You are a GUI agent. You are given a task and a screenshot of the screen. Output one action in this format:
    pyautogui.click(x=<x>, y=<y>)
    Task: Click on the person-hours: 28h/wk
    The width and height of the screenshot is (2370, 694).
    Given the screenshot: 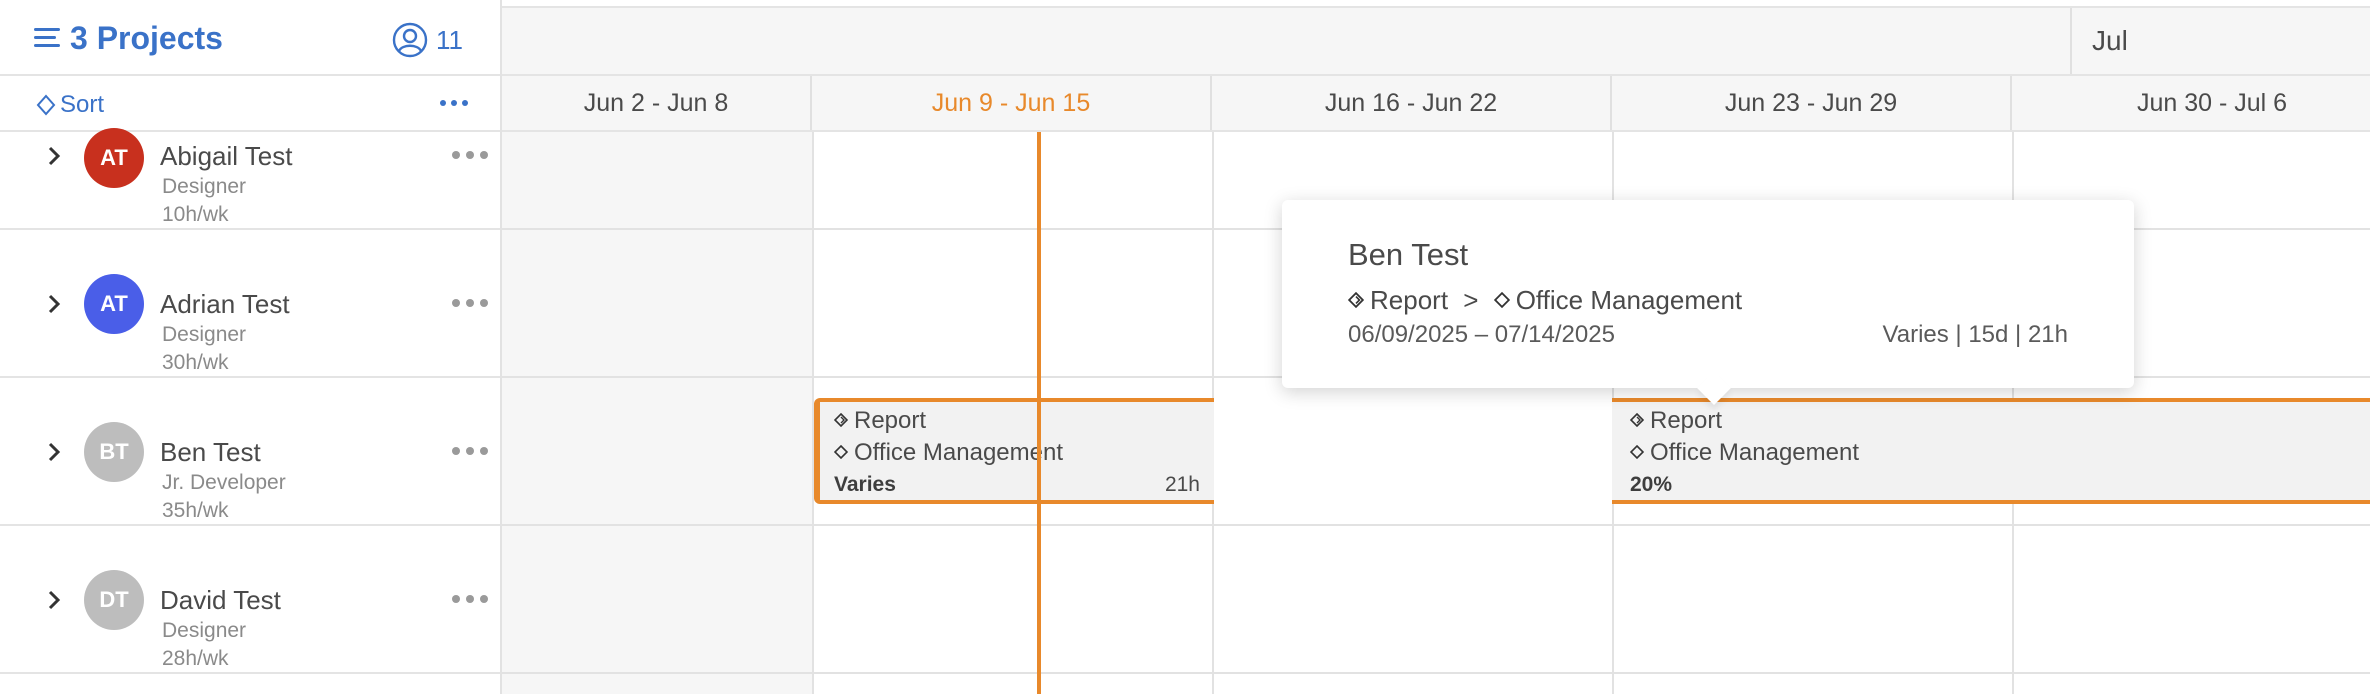 What is the action you would take?
    pyautogui.click(x=195, y=658)
    